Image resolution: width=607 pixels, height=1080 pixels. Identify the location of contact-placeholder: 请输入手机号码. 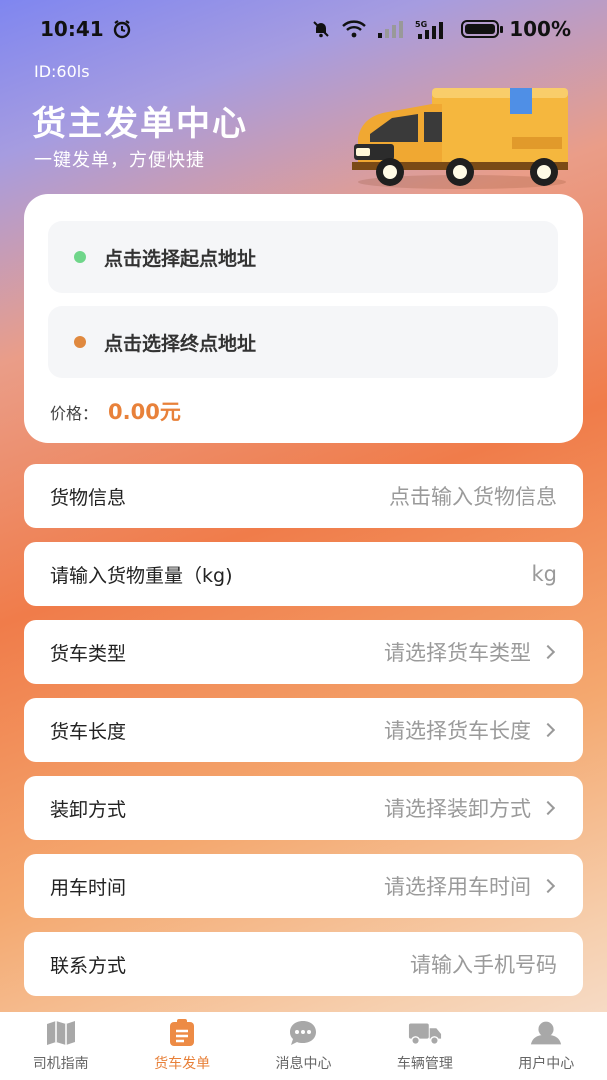
(483, 965).